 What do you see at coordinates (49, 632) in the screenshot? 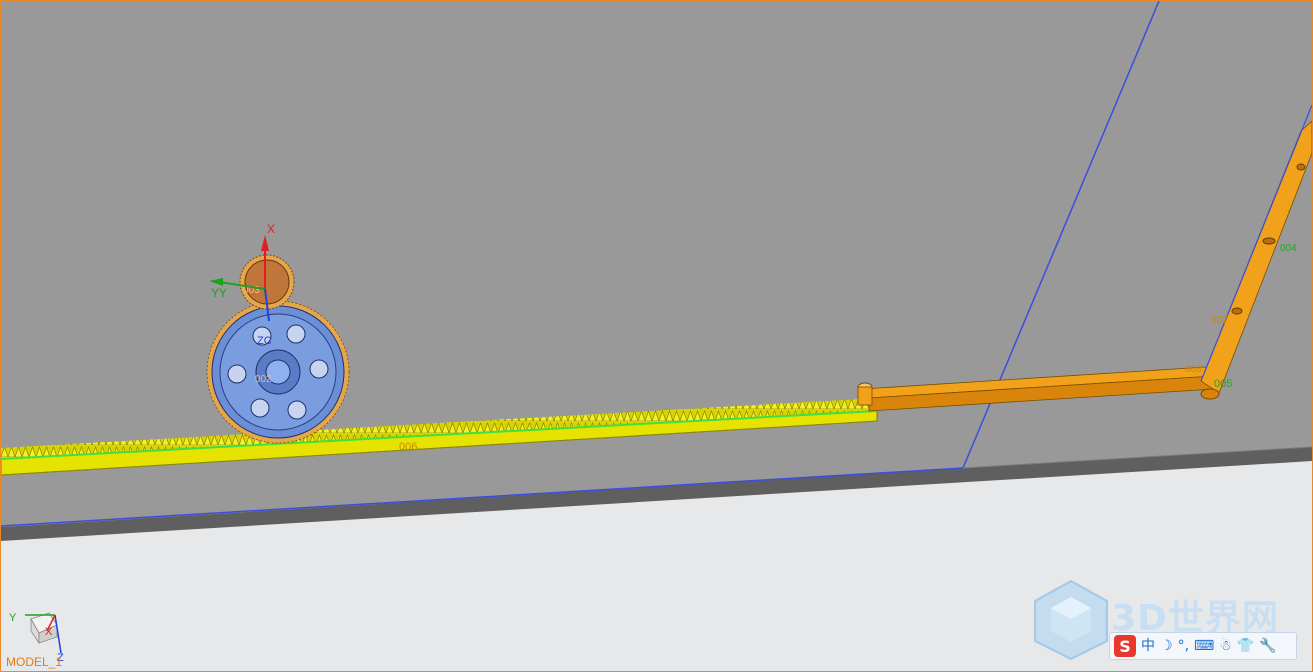
I see `triad-x-label: X` at bounding box center [49, 632].